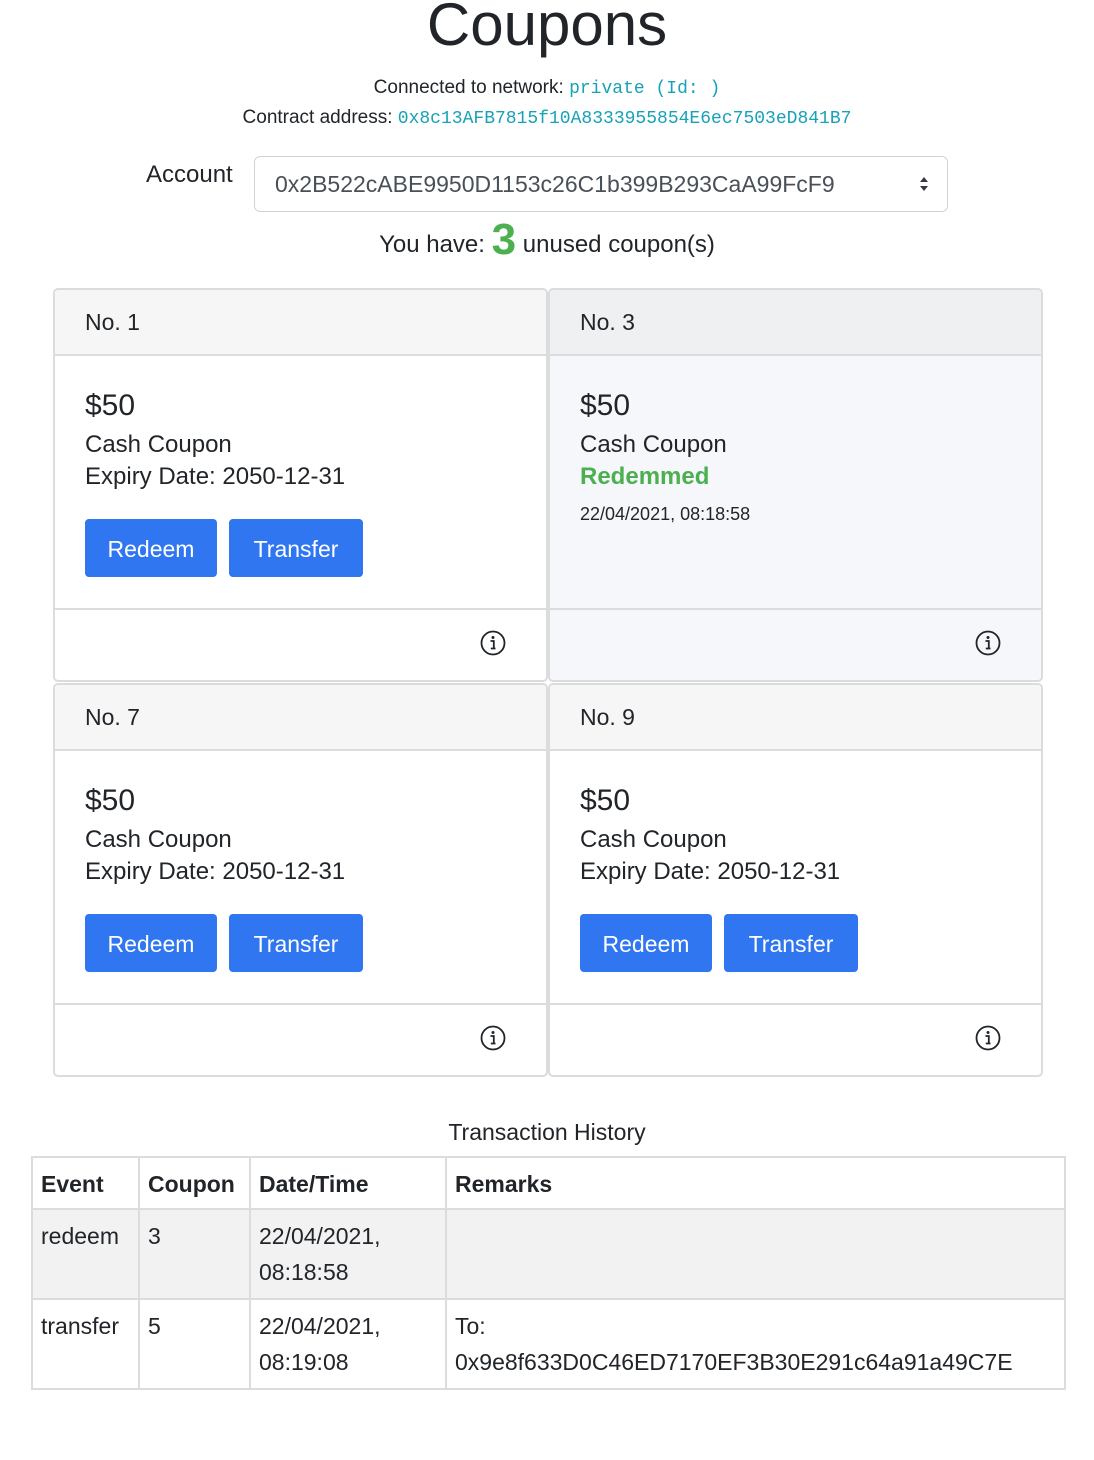  I want to click on cell-event: redeem, so click(85, 1254).